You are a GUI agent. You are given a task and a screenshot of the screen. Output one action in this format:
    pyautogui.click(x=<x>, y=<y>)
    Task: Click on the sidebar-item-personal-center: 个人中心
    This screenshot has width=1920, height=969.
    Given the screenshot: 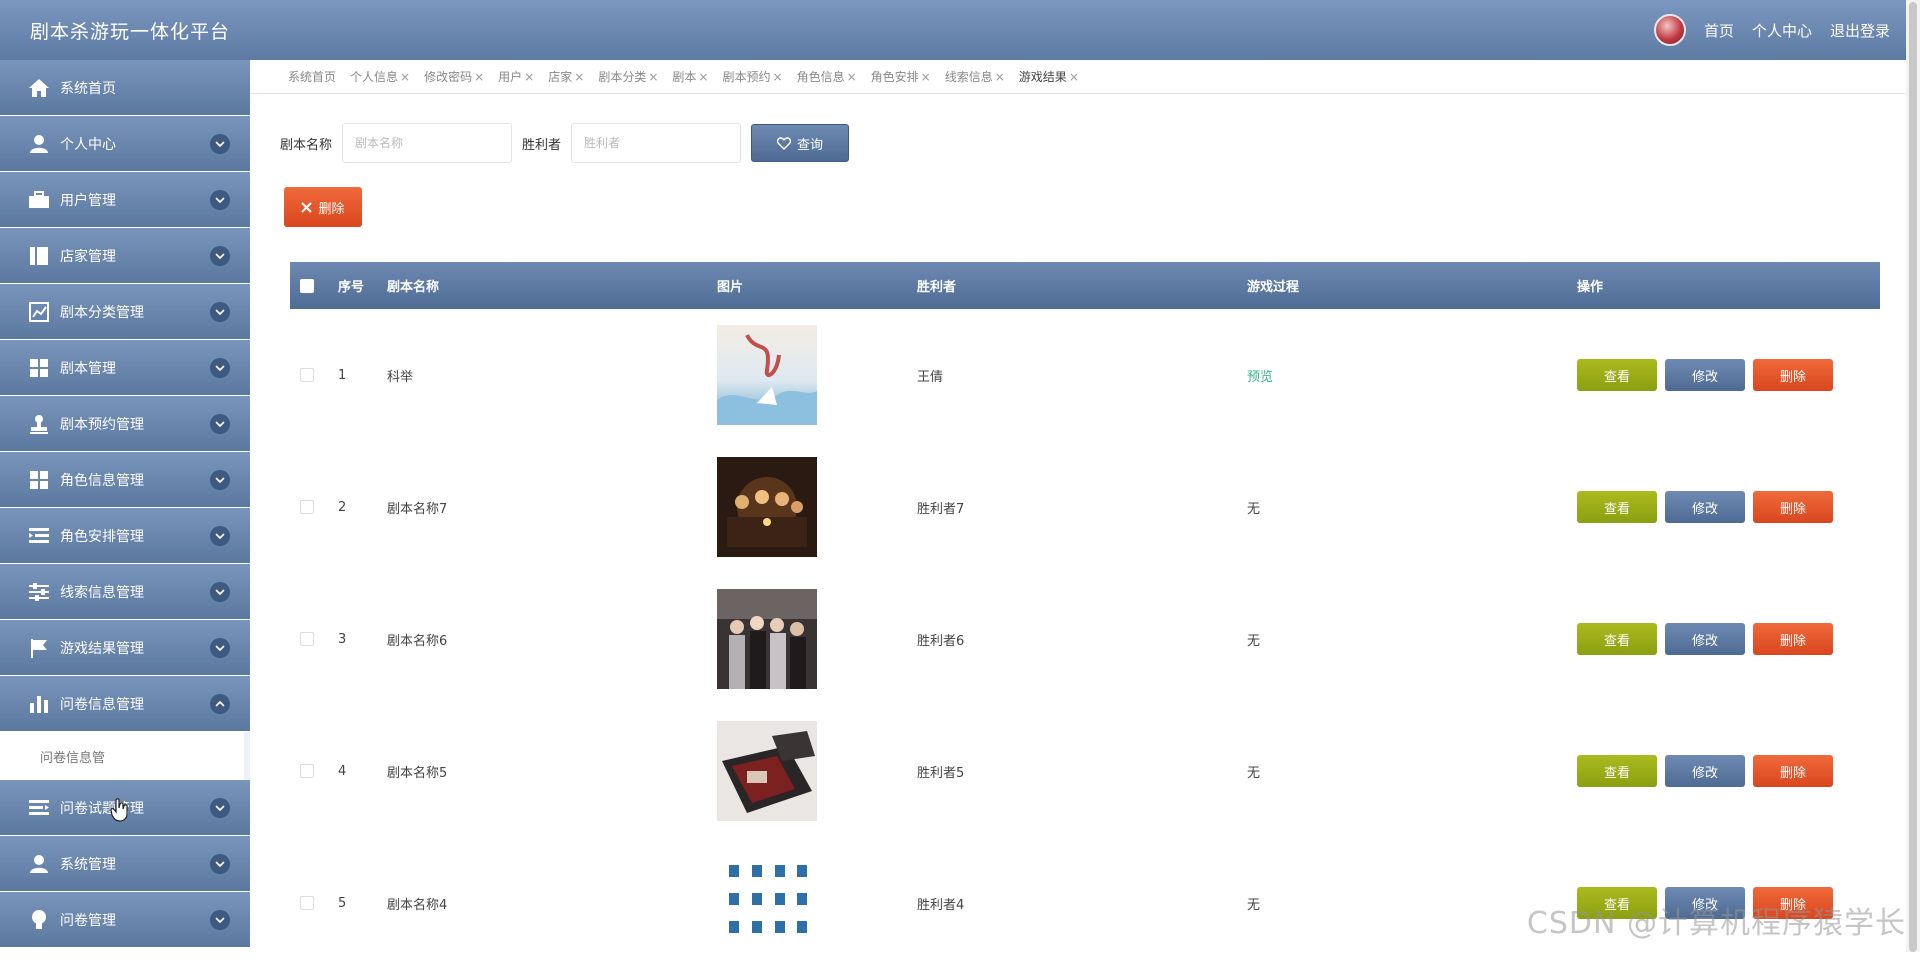 What is the action you would take?
    pyautogui.click(x=125, y=143)
    